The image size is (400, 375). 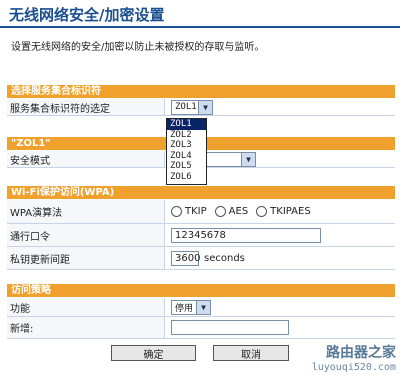 I want to click on ssid-option: ZOL1, so click(x=186, y=124).